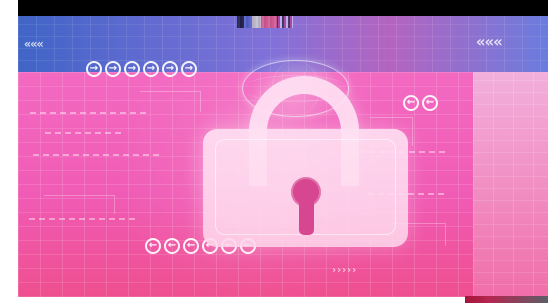  I want to click on right-circle-icons: ← ←, so click(420, 103).